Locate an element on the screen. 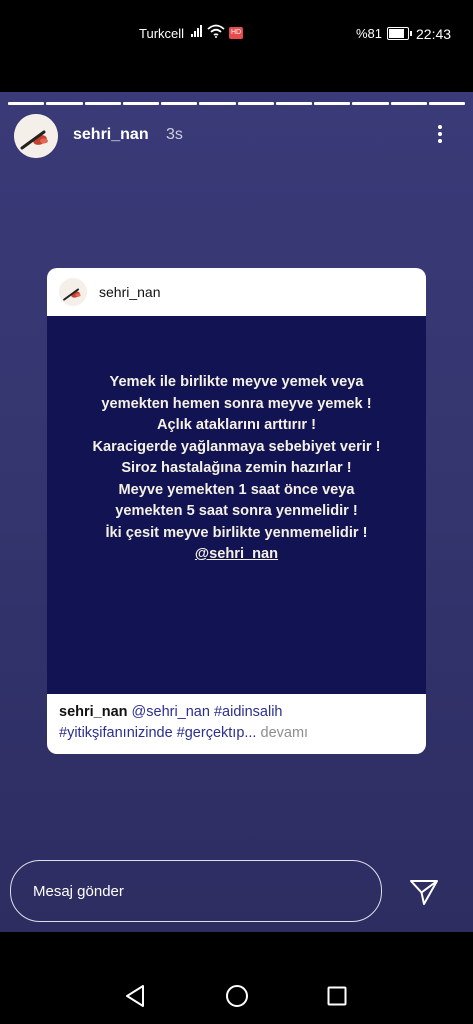 The width and height of the screenshot is (473, 1024). more-vertical-icon is located at coordinates (440, 137).